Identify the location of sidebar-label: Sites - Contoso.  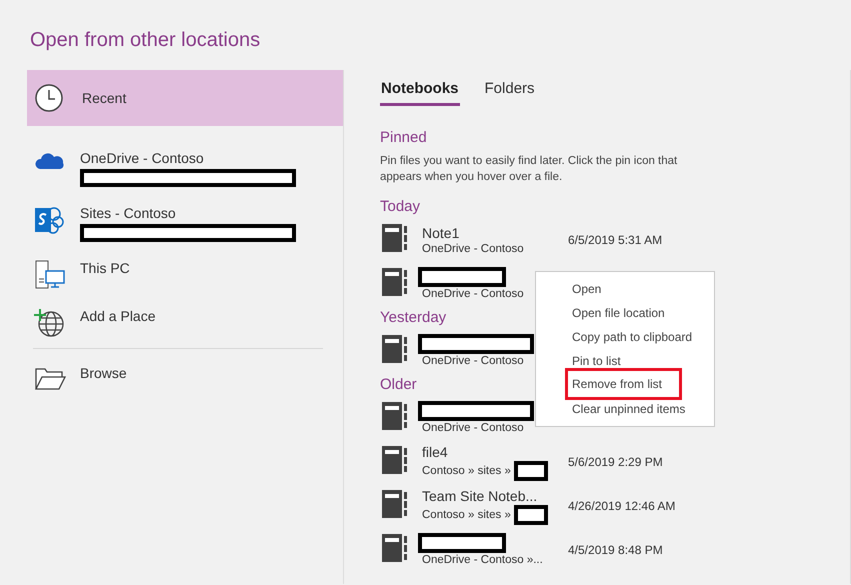
(128, 213).